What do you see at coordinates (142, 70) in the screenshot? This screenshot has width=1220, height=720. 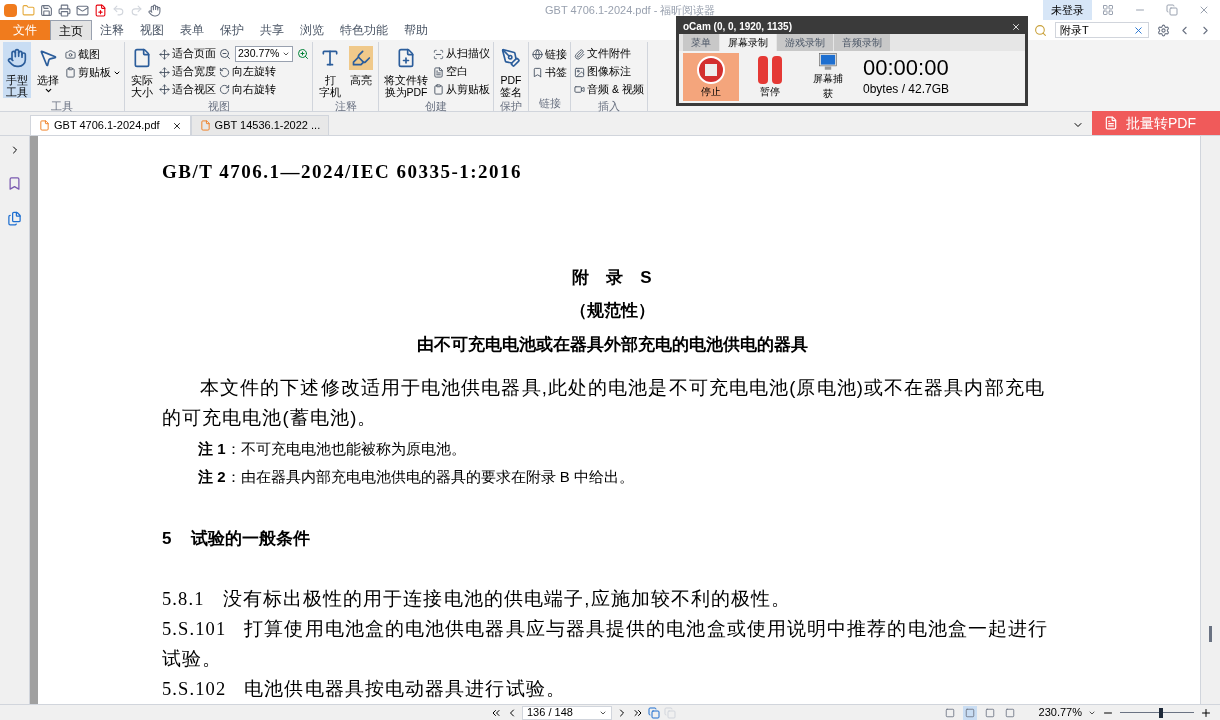 I see `ribbon-button: 实际 大小` at bounding box center [142, 70].